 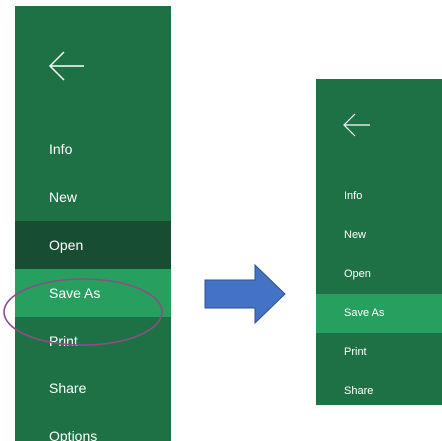 I want to click on menu-item-options: Options, so click(x=93, y=426).